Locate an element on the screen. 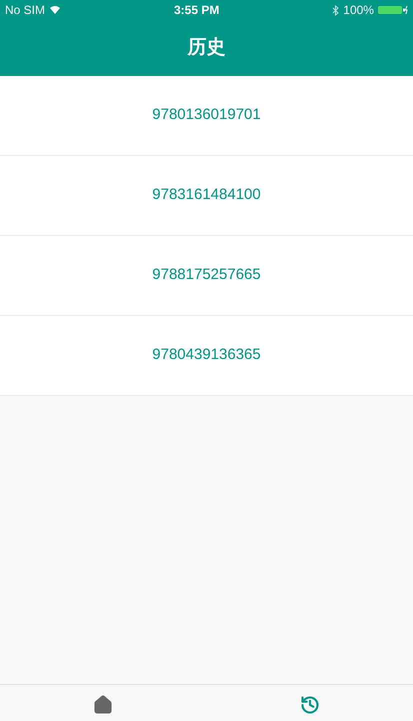 The height and width of the screenshot is (721, 413). history-item: 9780439136365 is located at coordinates (206, 356).